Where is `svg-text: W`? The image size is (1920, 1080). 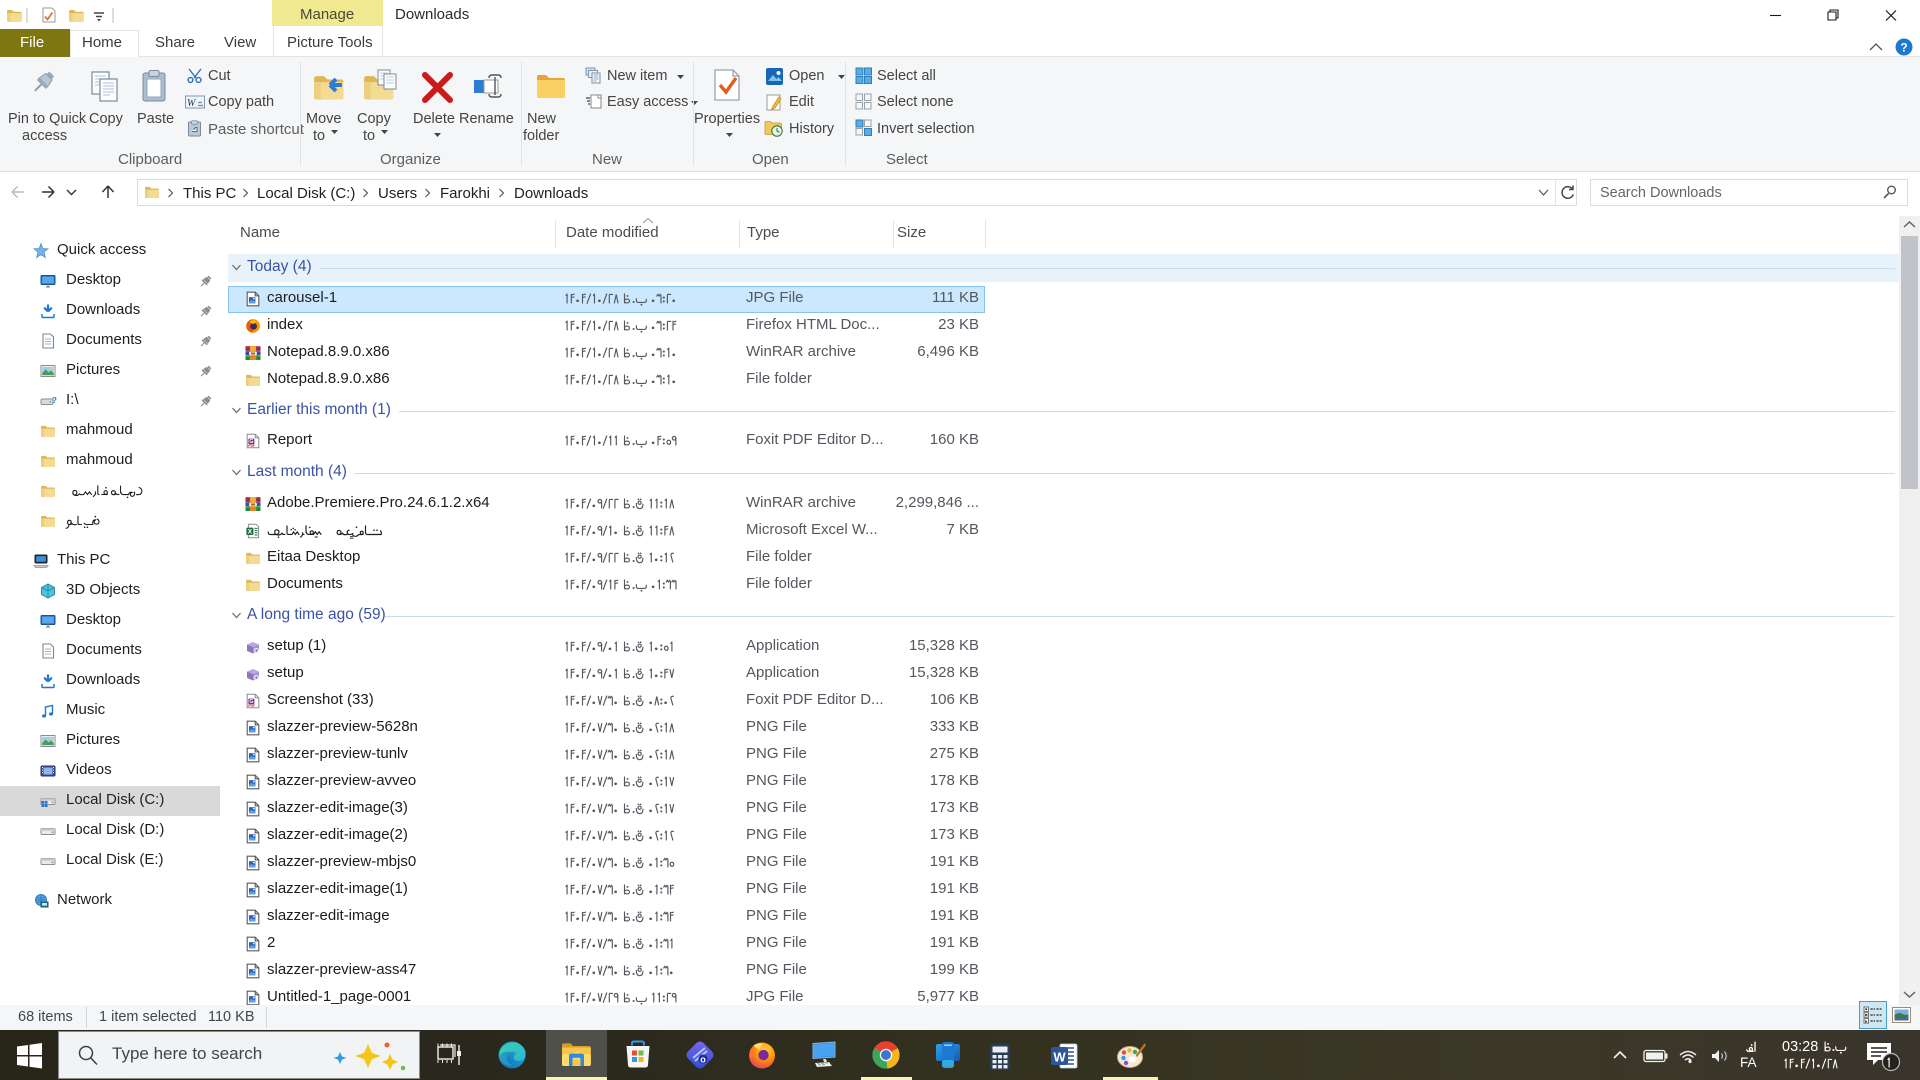 svg-text: W is located at coordinates (1059, 1057).